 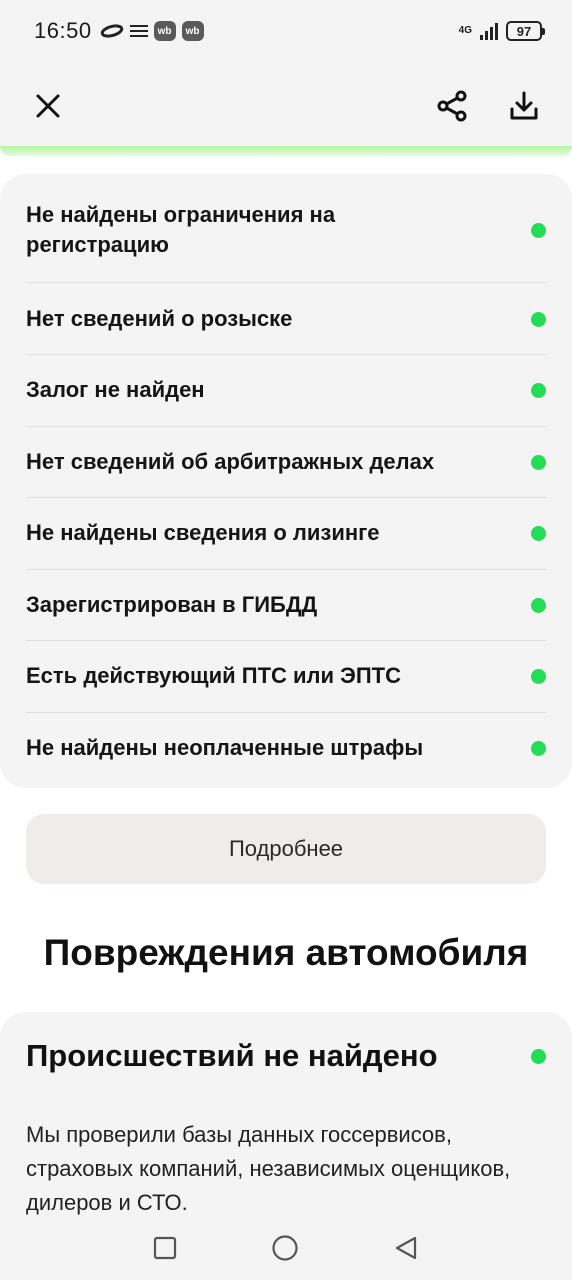 I want to click on check-label: Нет сведений об арбитражных делах, so click(x=230, y=461).